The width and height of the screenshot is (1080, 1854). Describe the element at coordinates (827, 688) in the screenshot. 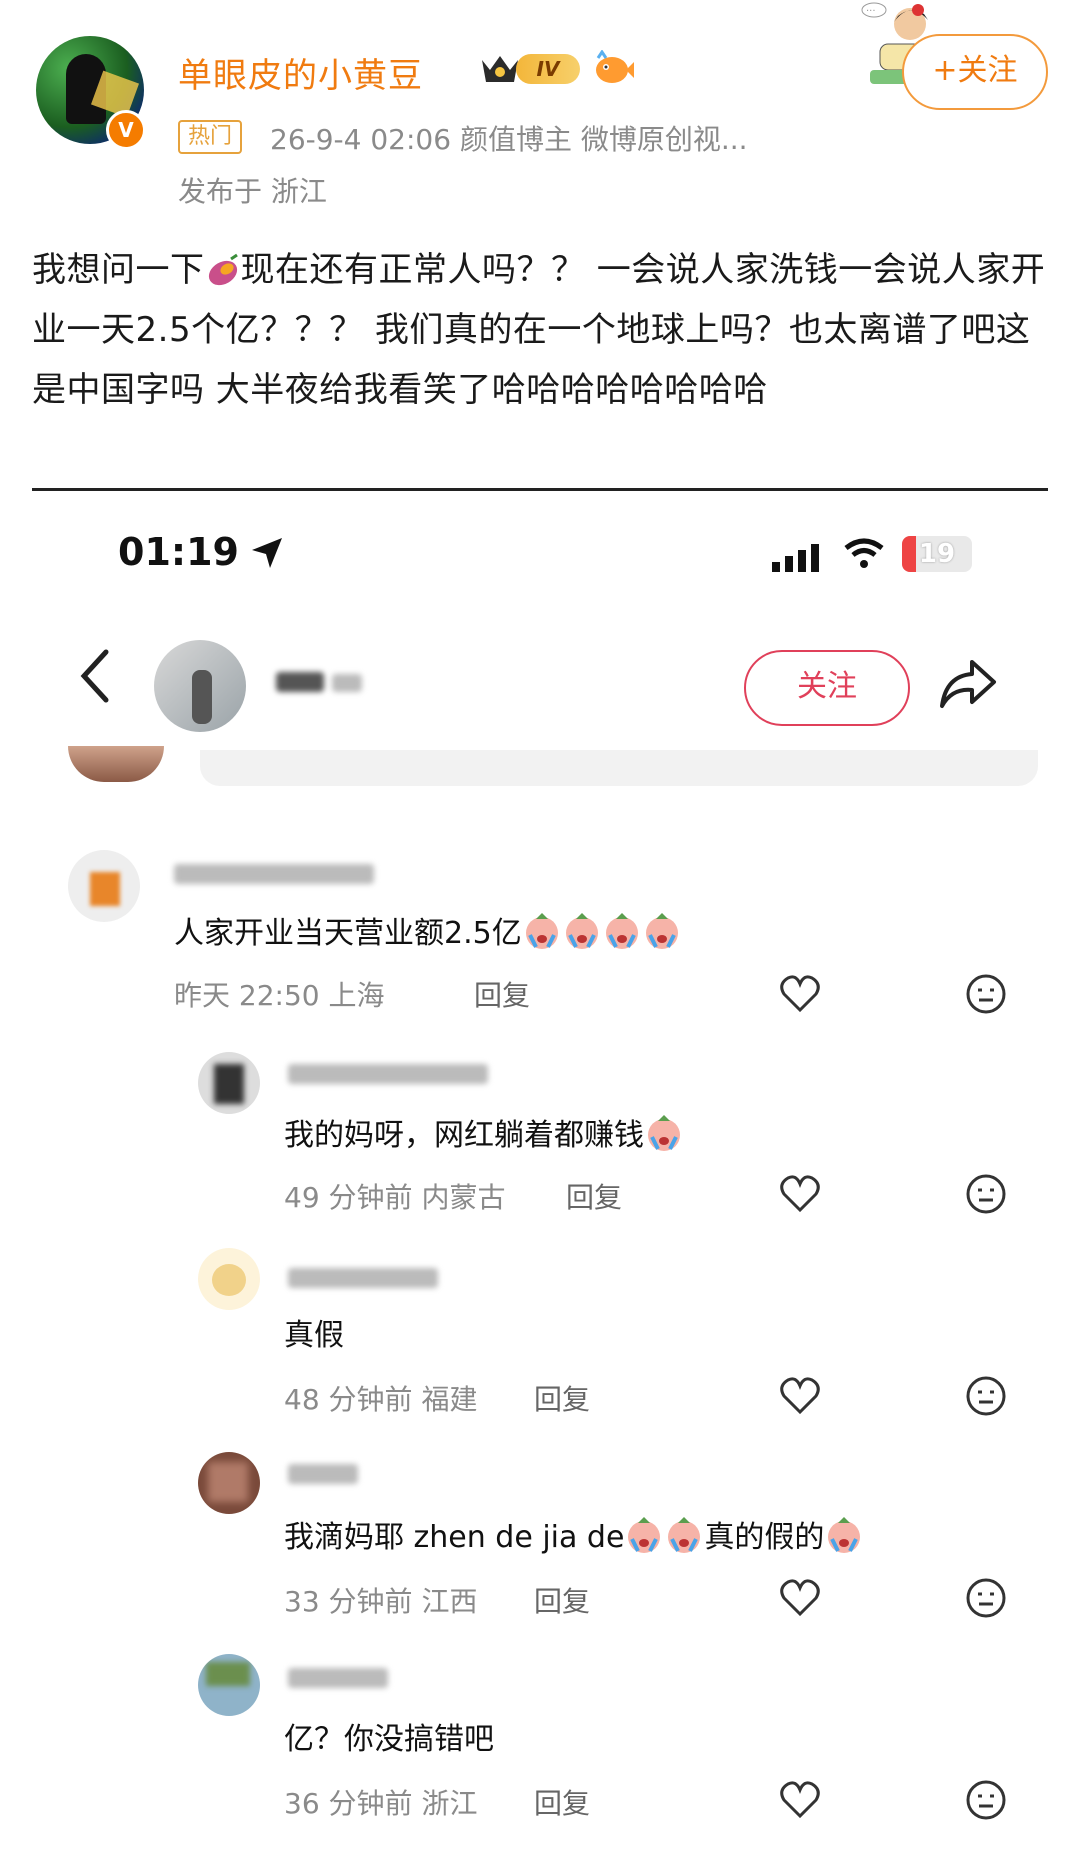

I see `profile-follow-button: 关注` at that location.